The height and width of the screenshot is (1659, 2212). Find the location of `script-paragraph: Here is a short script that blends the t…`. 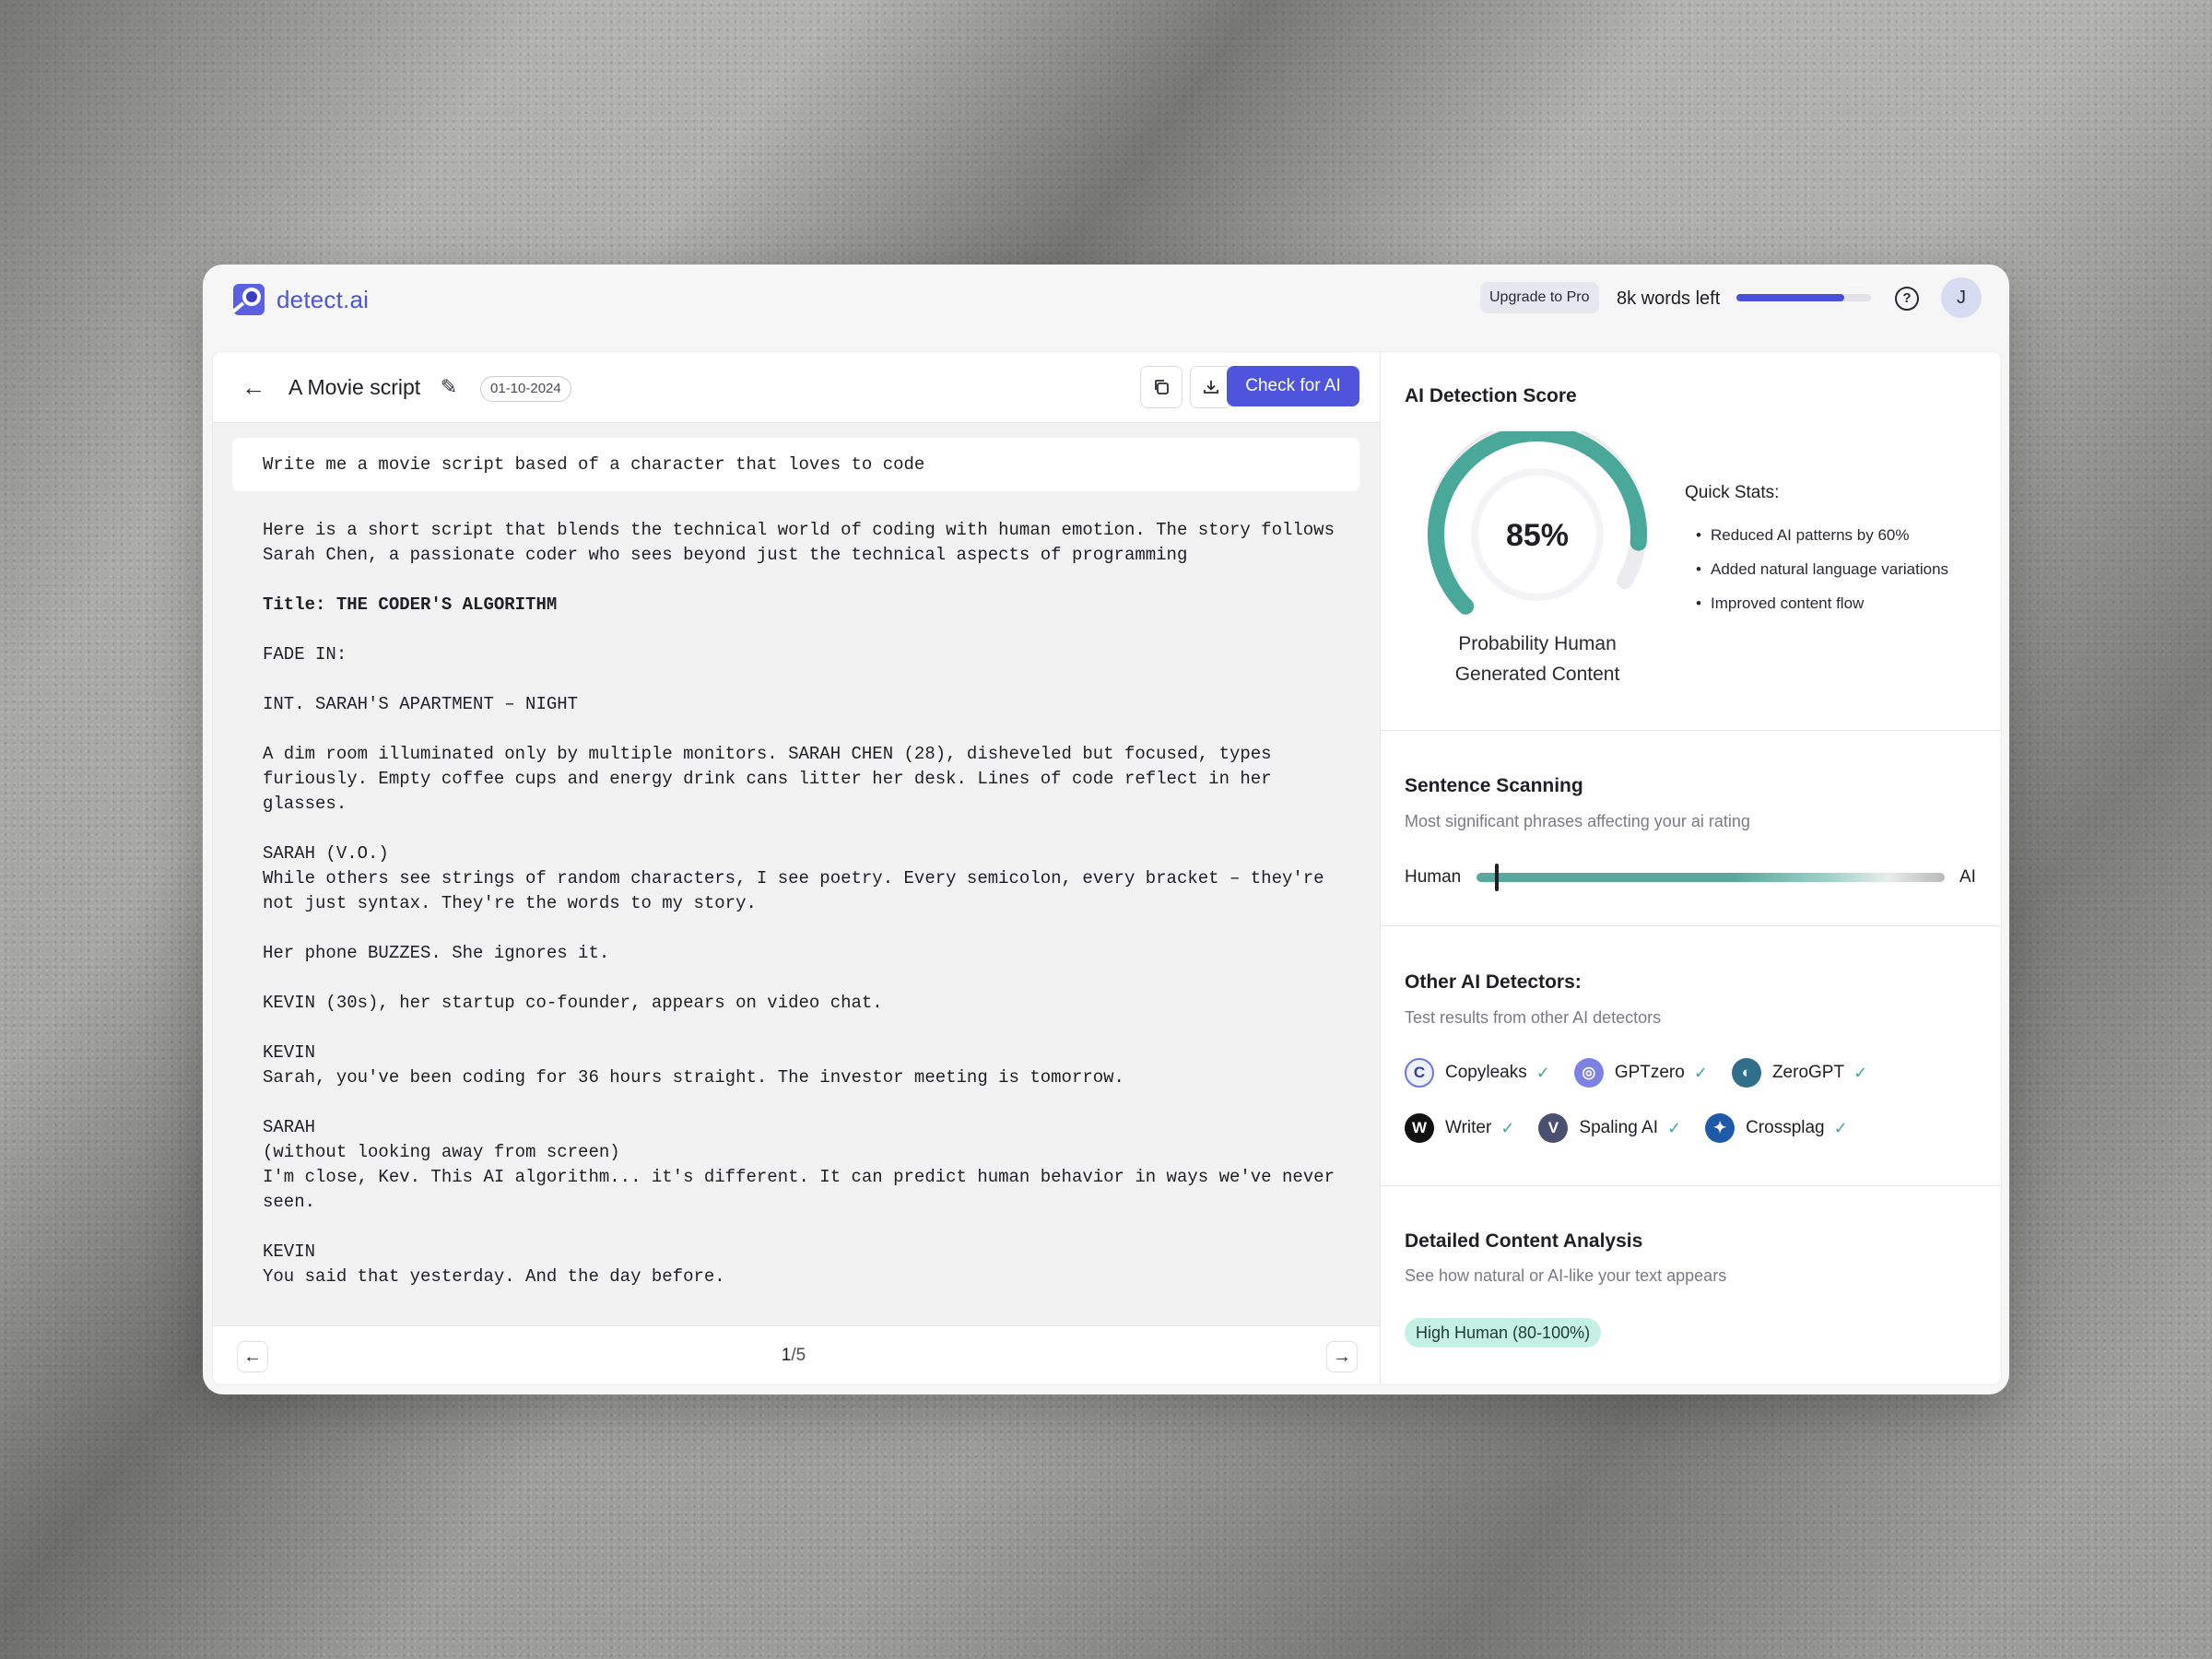

script-paragraph: Here is a short script that blends the t… is located at coordinates (804, 542).